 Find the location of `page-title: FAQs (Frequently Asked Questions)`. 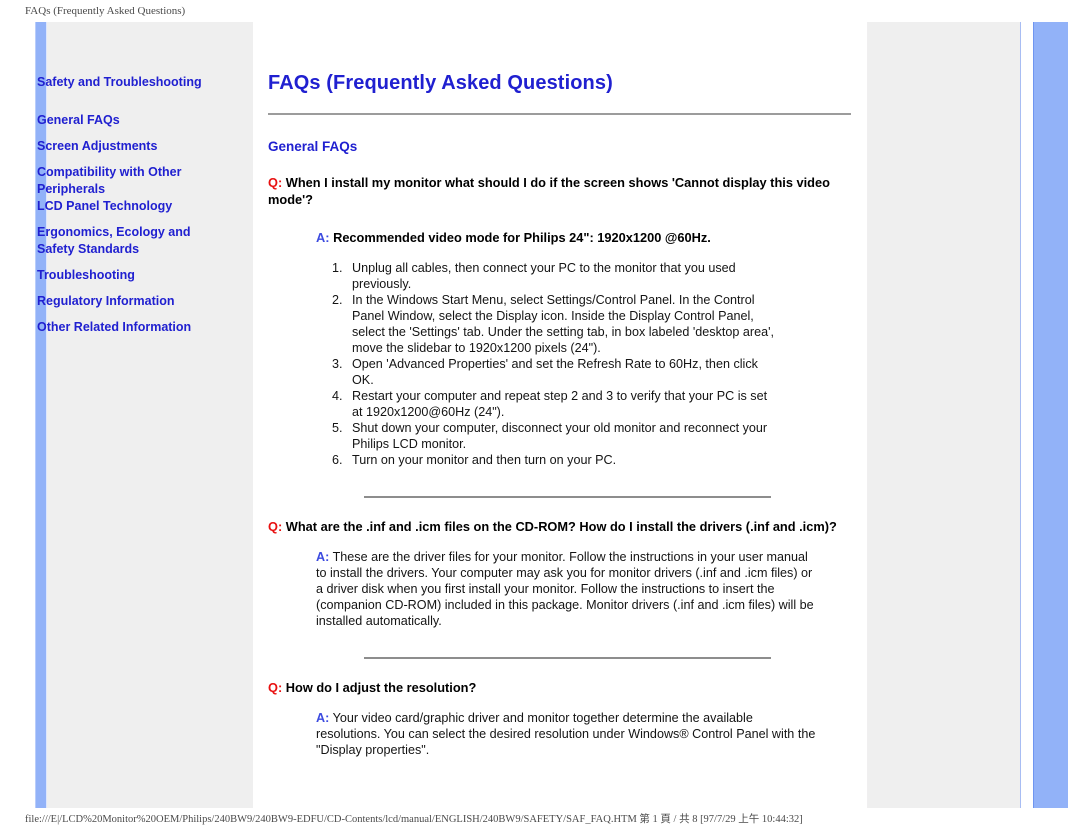

page-title: FAQs (Frequently Asked Questions) is located at coordinates (440, 83).